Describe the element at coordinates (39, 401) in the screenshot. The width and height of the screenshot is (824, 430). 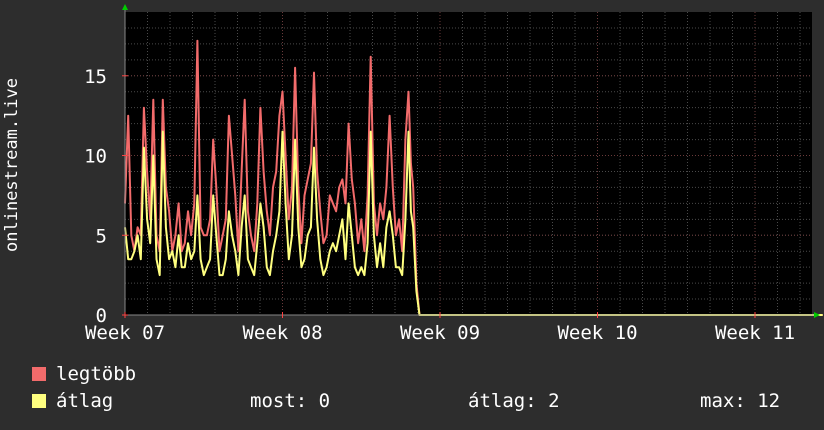
I see `legend-swatch-avg` at that location.